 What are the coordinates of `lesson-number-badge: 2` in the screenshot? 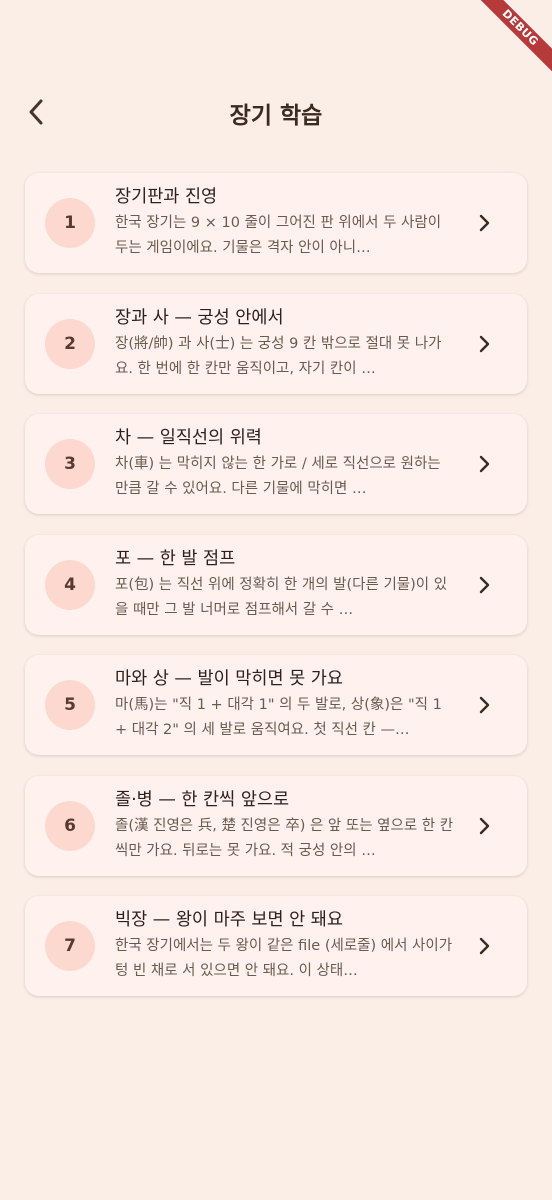 It's located at (70, 343).